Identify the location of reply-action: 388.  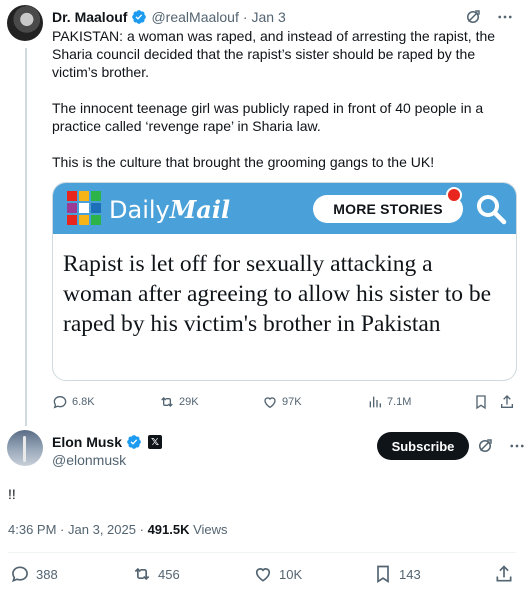
(34, 574).